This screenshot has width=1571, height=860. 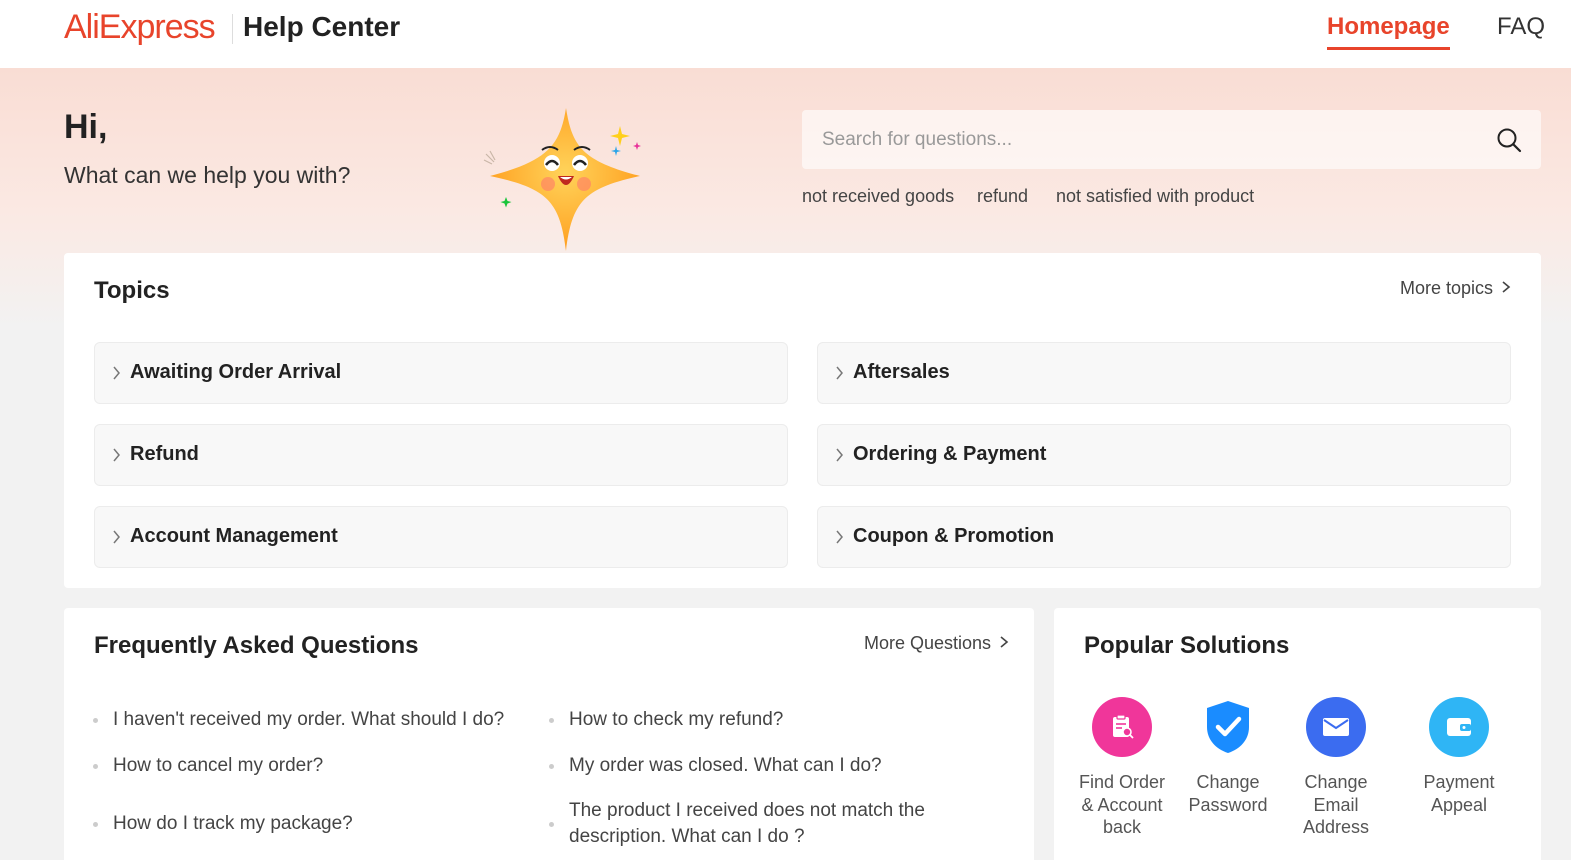 What do you see at coordinates (725, 766) in the screenshot?
I see `faq-item: My order was closed. What can I do?` at bounding box center [725, 766].